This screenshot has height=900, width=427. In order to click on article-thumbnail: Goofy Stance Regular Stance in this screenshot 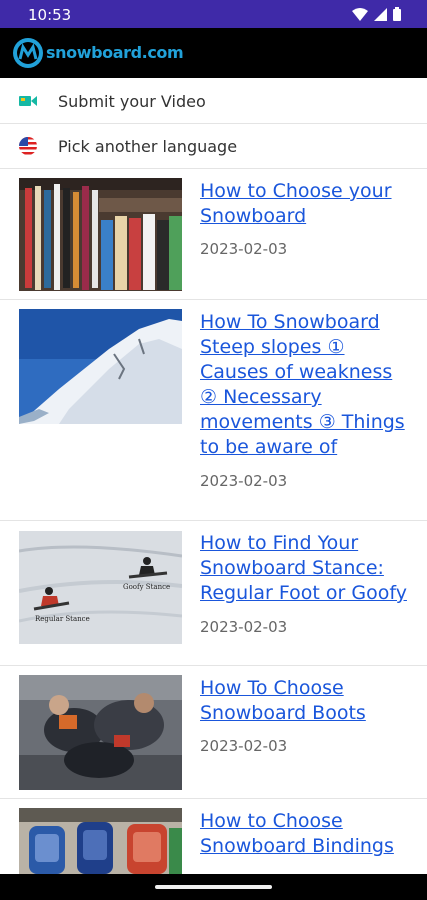, I will do `click(100, 587)`.